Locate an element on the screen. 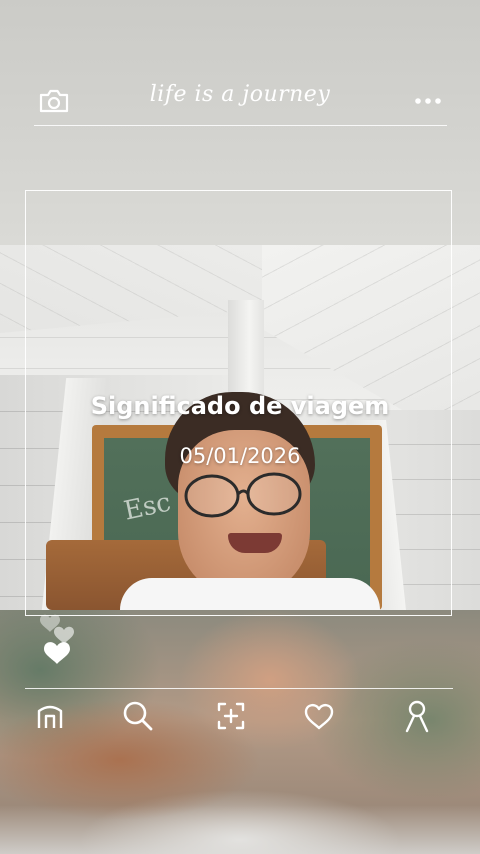 Image resolution: width=480 pixels, height=854 pixels. nav-home is located at coordinates (50, 716).